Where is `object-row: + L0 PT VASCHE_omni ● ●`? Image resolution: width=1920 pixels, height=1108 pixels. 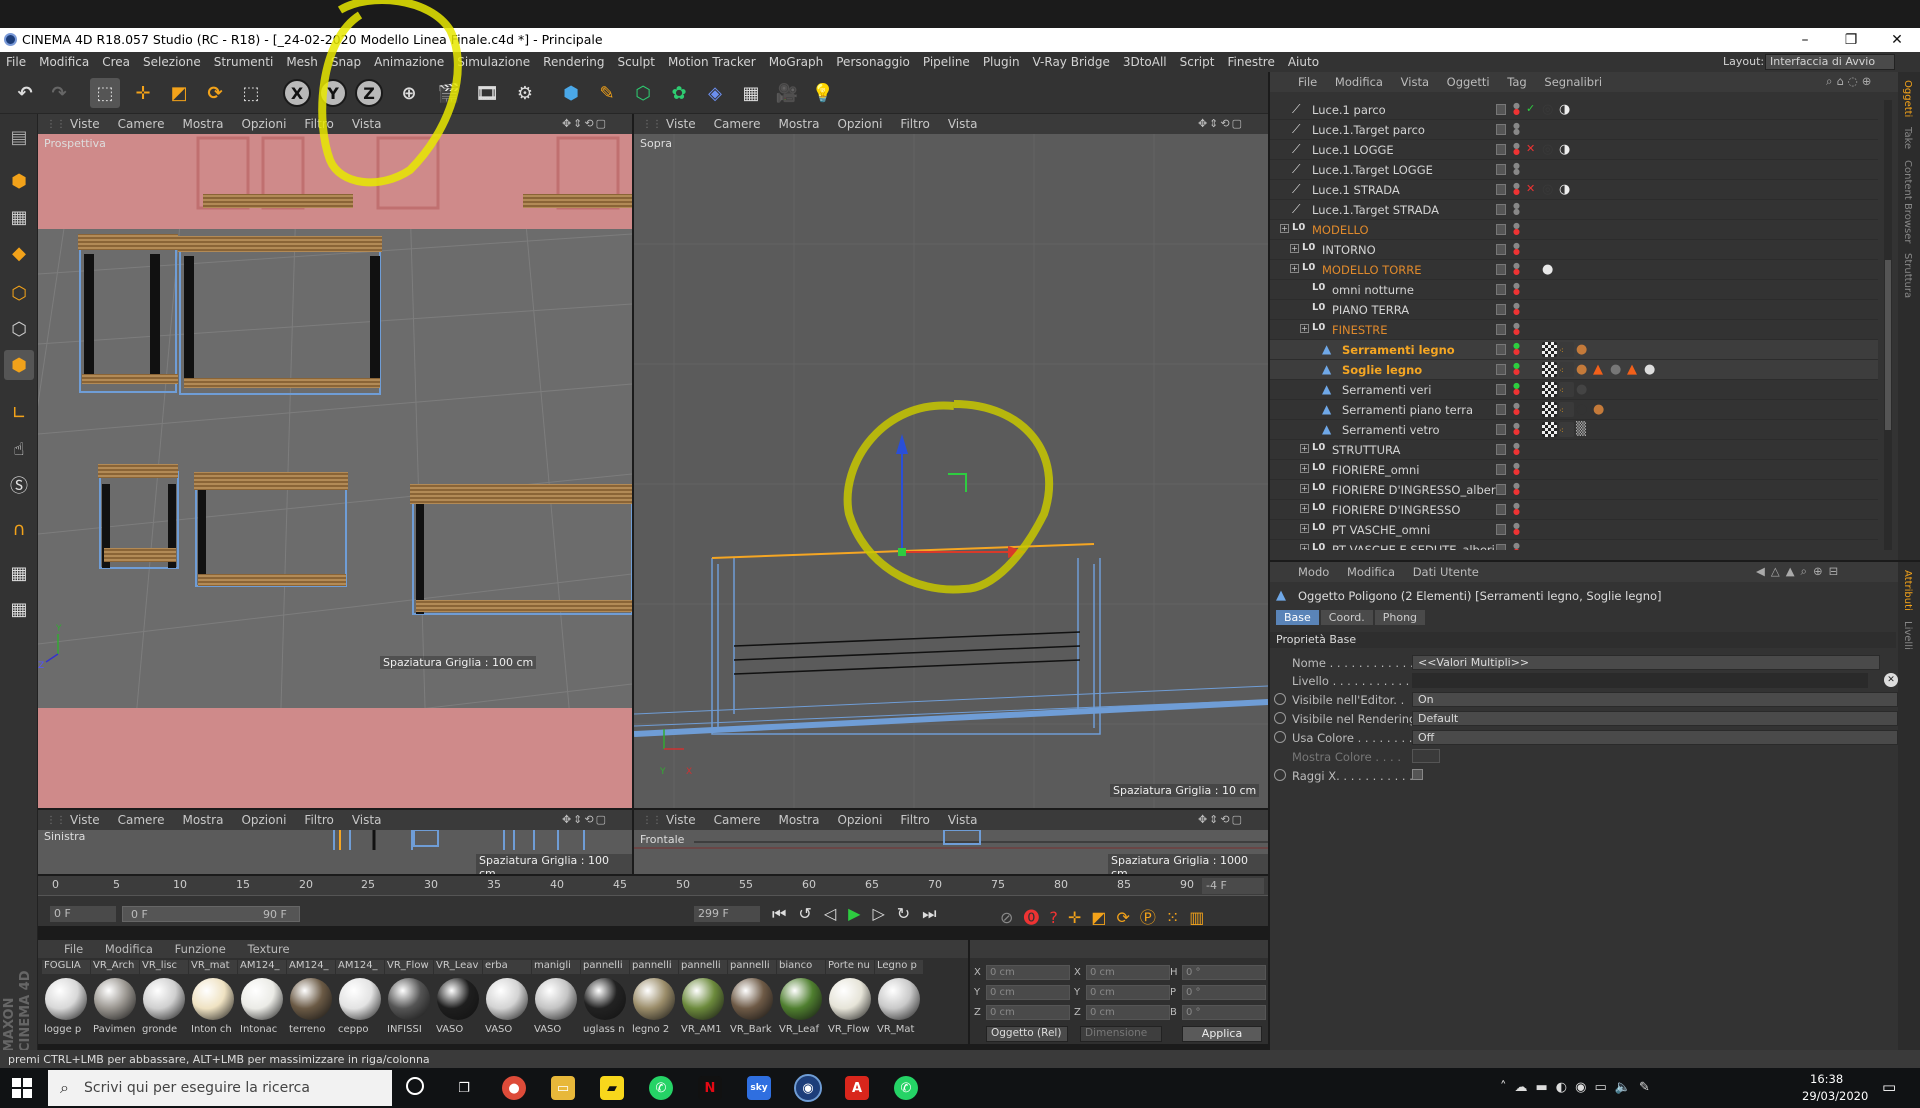 object-row: + L0 PT VASCHE_omni ● ● is located at coordinates (1574, 530).